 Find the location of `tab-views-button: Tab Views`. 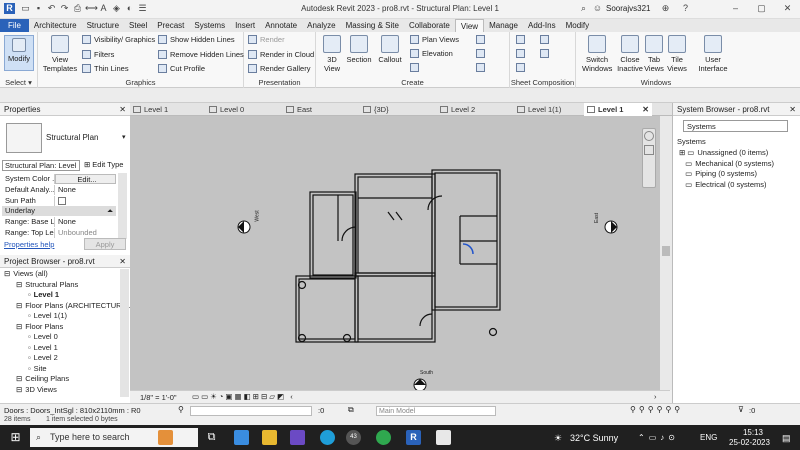

tab-views-button: Tab Views is located at coordinates (654, 54).